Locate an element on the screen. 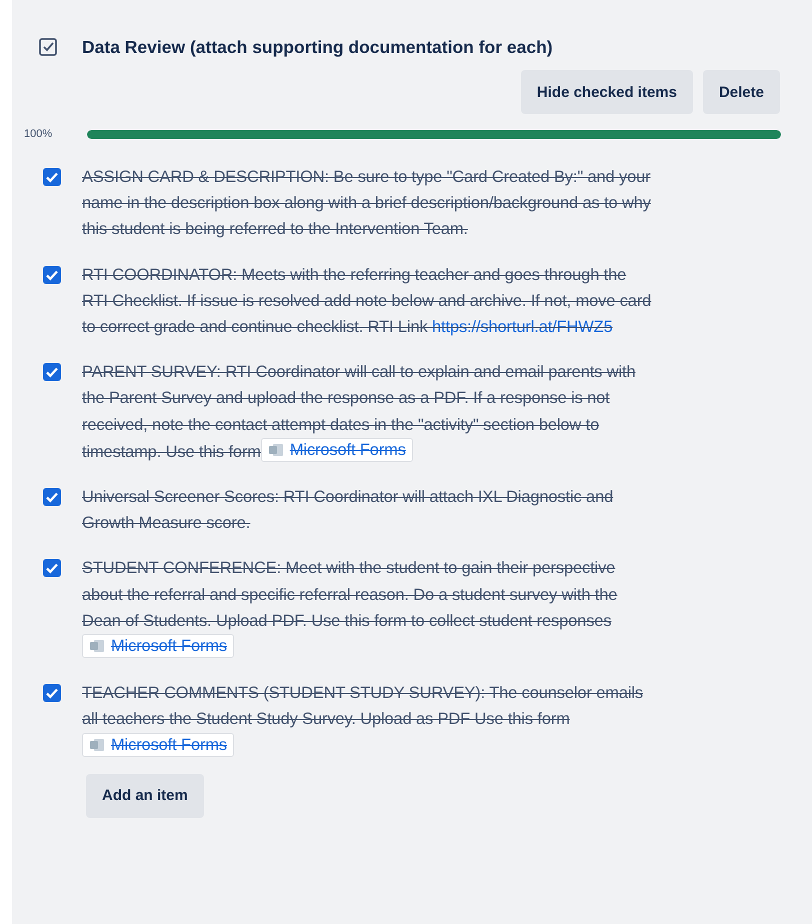 Image resolution: width=812 pixels, height=924 pixels. delete-button: Delete is located at coordinates (741, 92).